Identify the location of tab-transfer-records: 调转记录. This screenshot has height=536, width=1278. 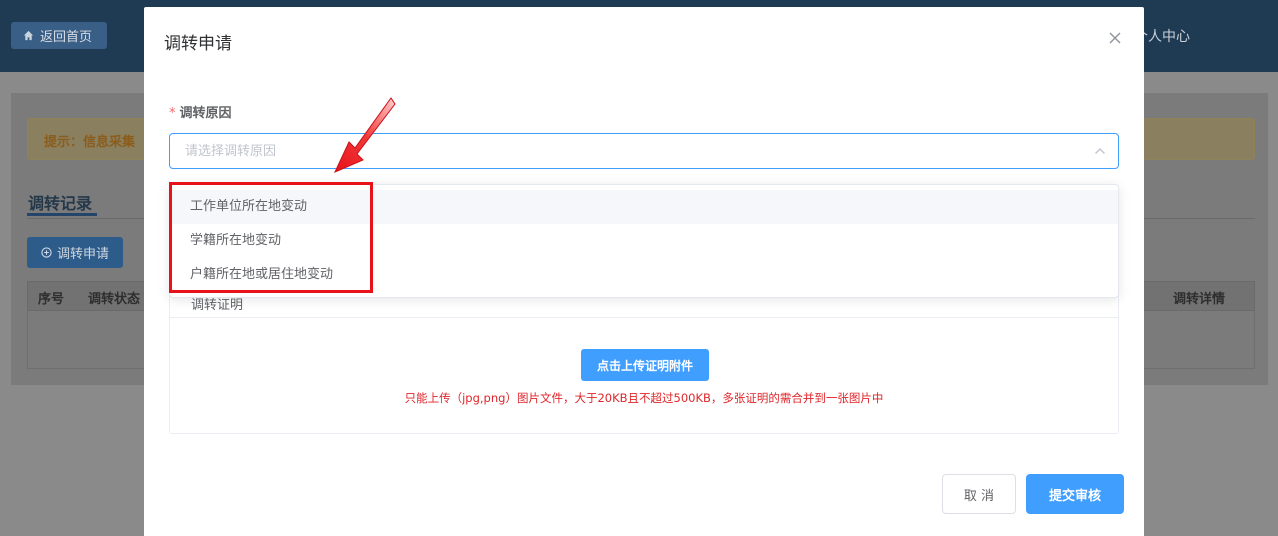
(60, 202).